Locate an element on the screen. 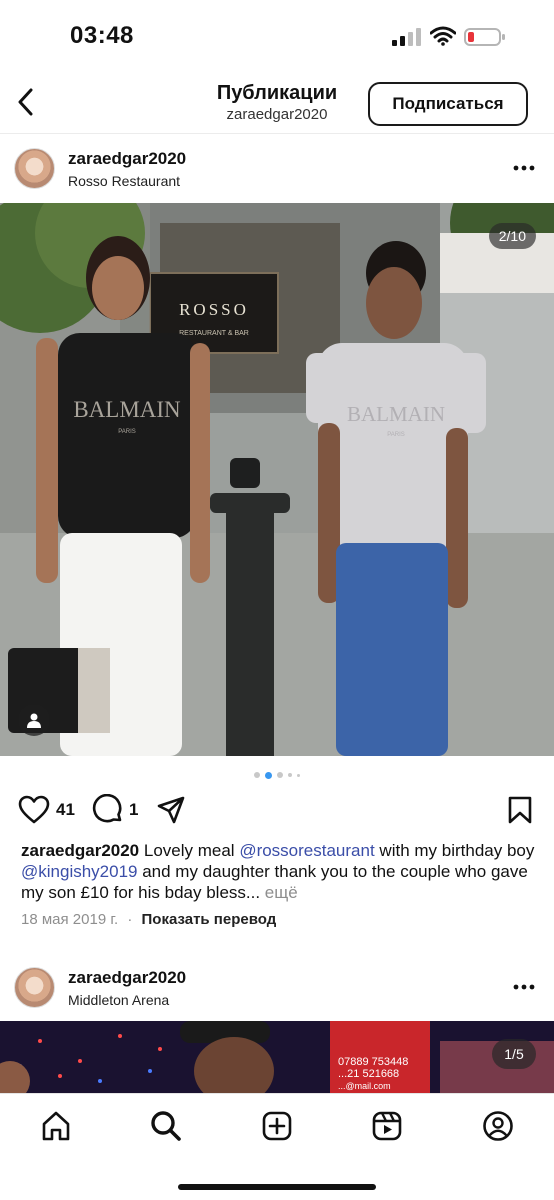 The width and height of the screenshot is (554, 1200). post-meta: 18 мая 2019 г. · Показать перевод is located at coordinates (148, 919).